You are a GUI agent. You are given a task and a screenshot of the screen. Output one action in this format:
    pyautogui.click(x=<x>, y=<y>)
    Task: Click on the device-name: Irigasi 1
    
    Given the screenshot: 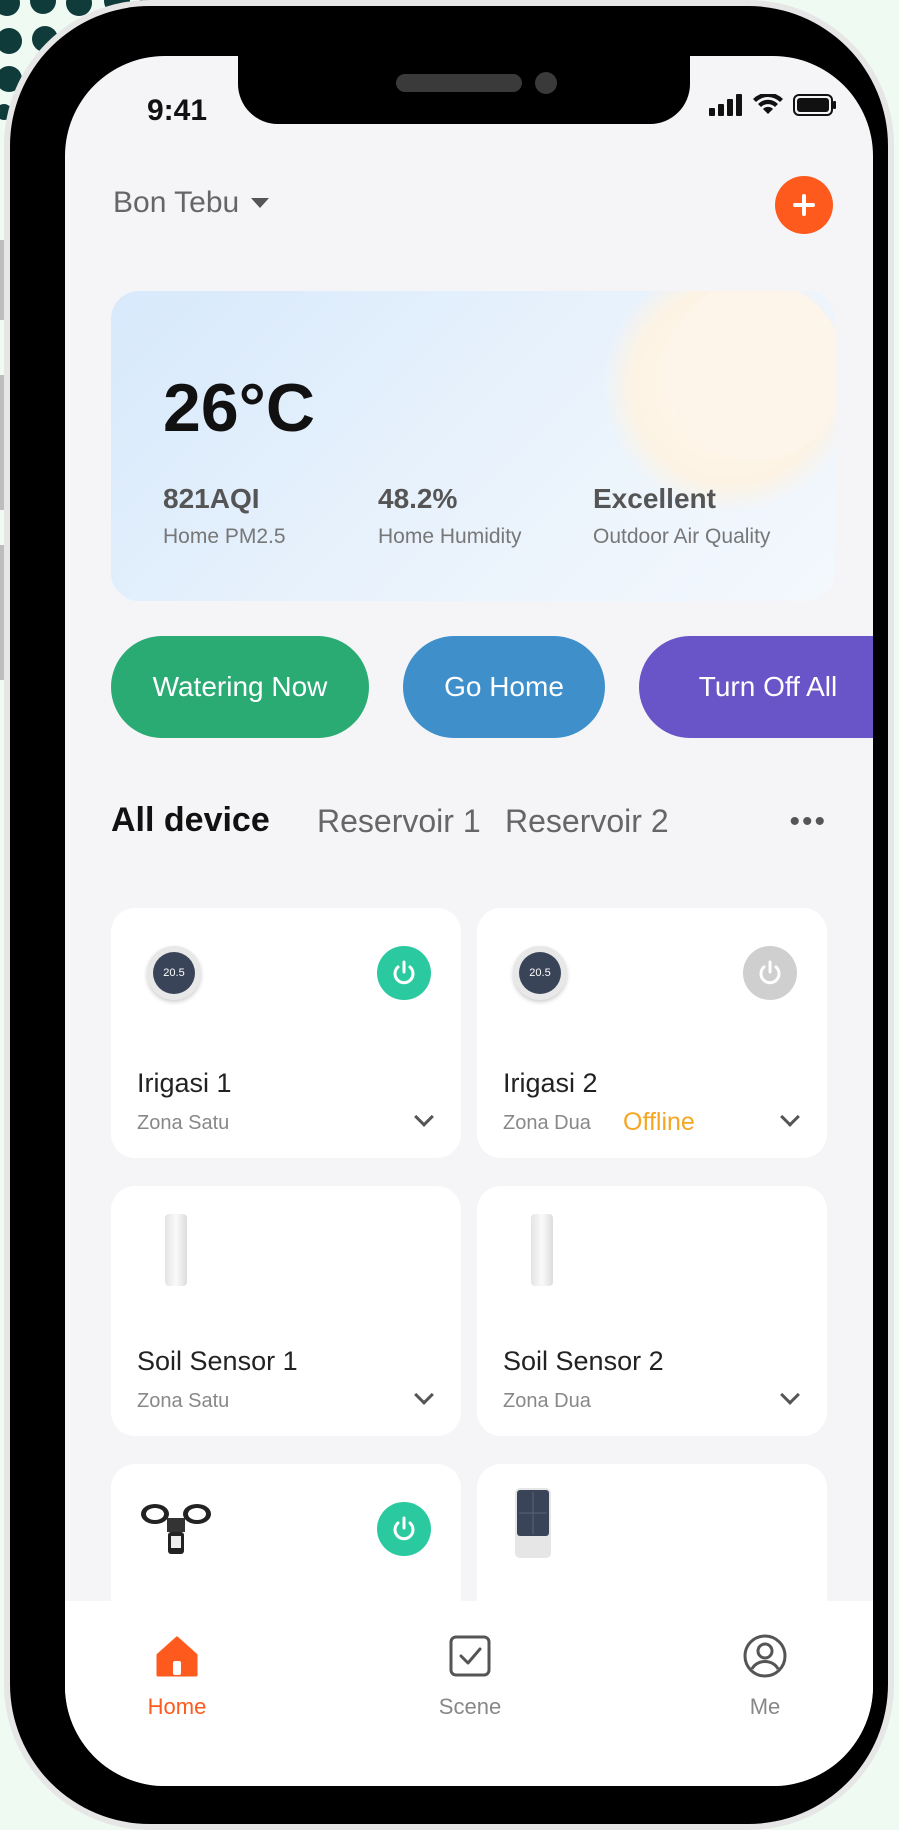 What is the action you would take?
    pyautogui.click(x=184, y=1083)
    